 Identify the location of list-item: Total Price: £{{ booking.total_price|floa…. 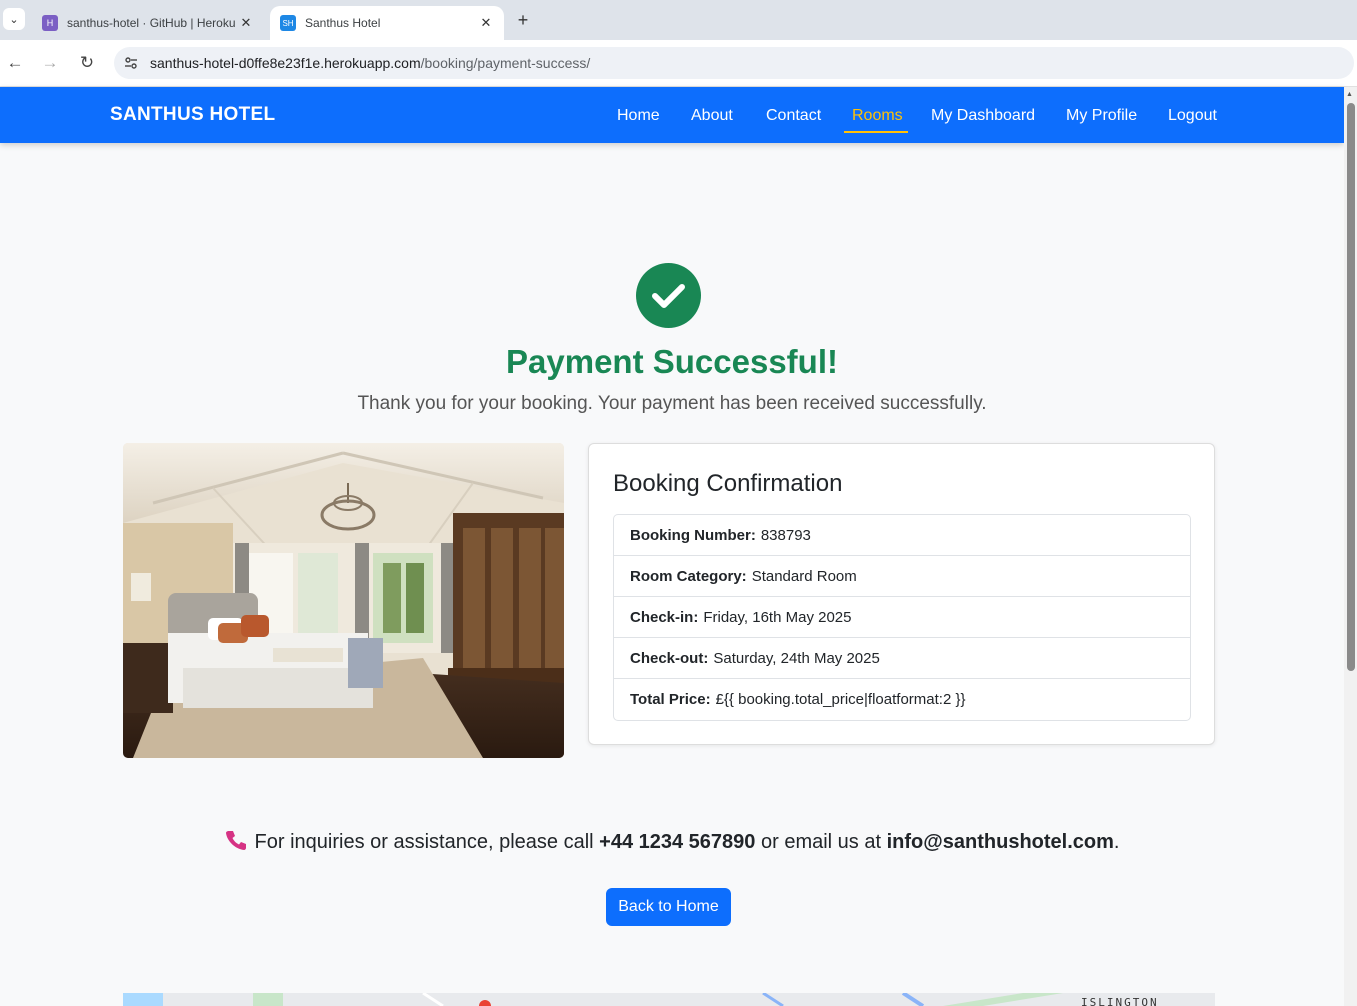
(902, 699).